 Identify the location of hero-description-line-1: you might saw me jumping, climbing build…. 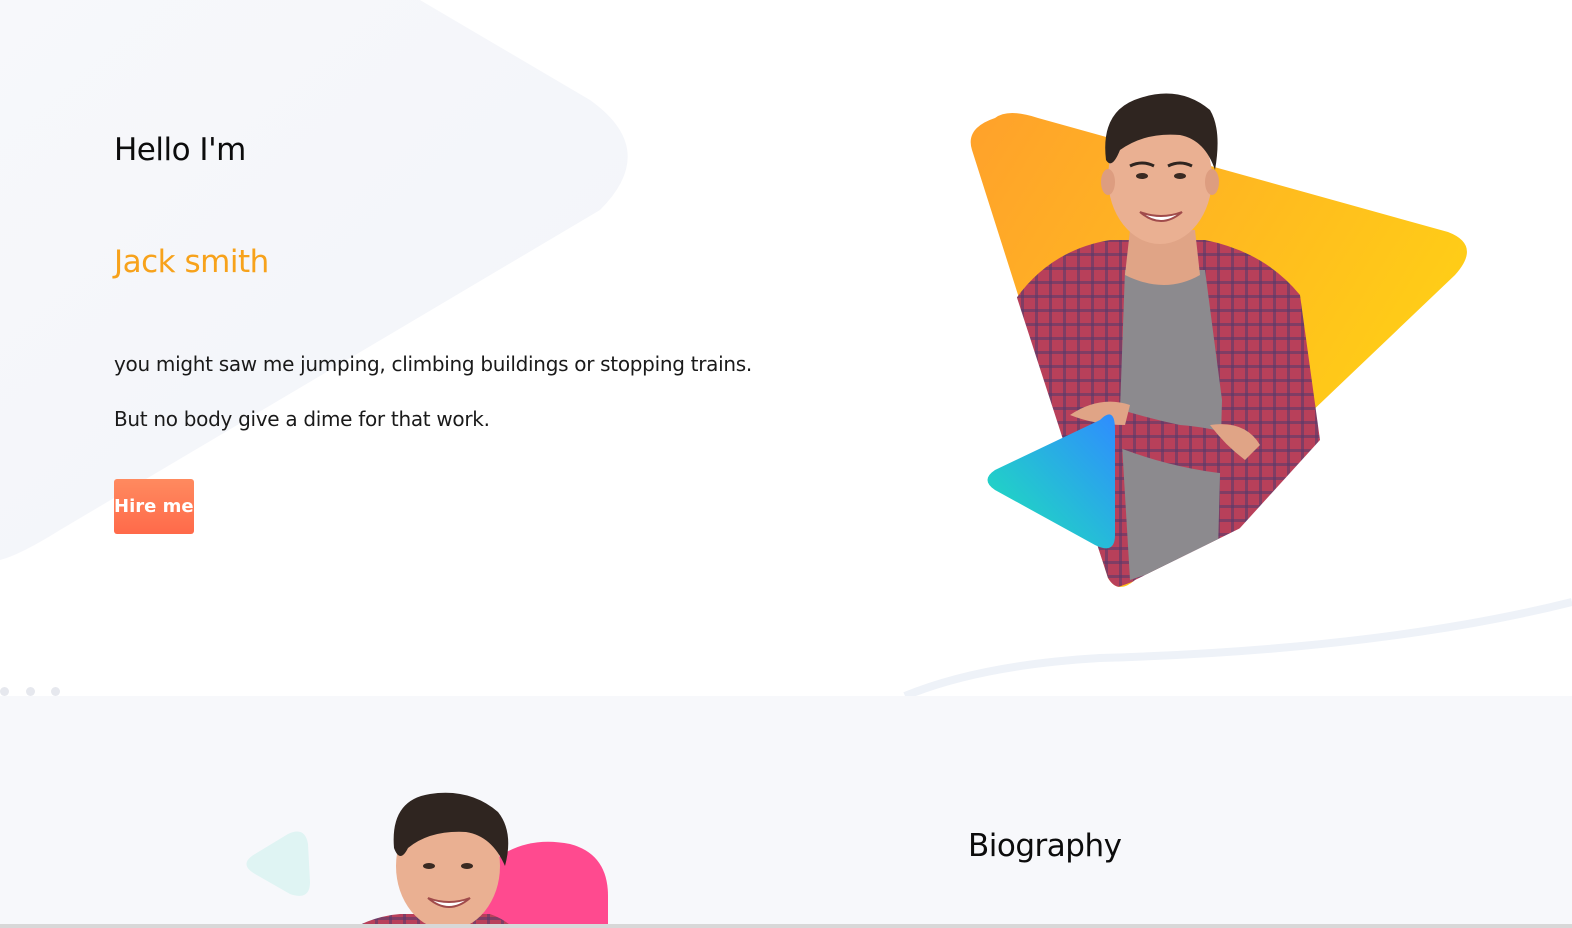
(433, 364).